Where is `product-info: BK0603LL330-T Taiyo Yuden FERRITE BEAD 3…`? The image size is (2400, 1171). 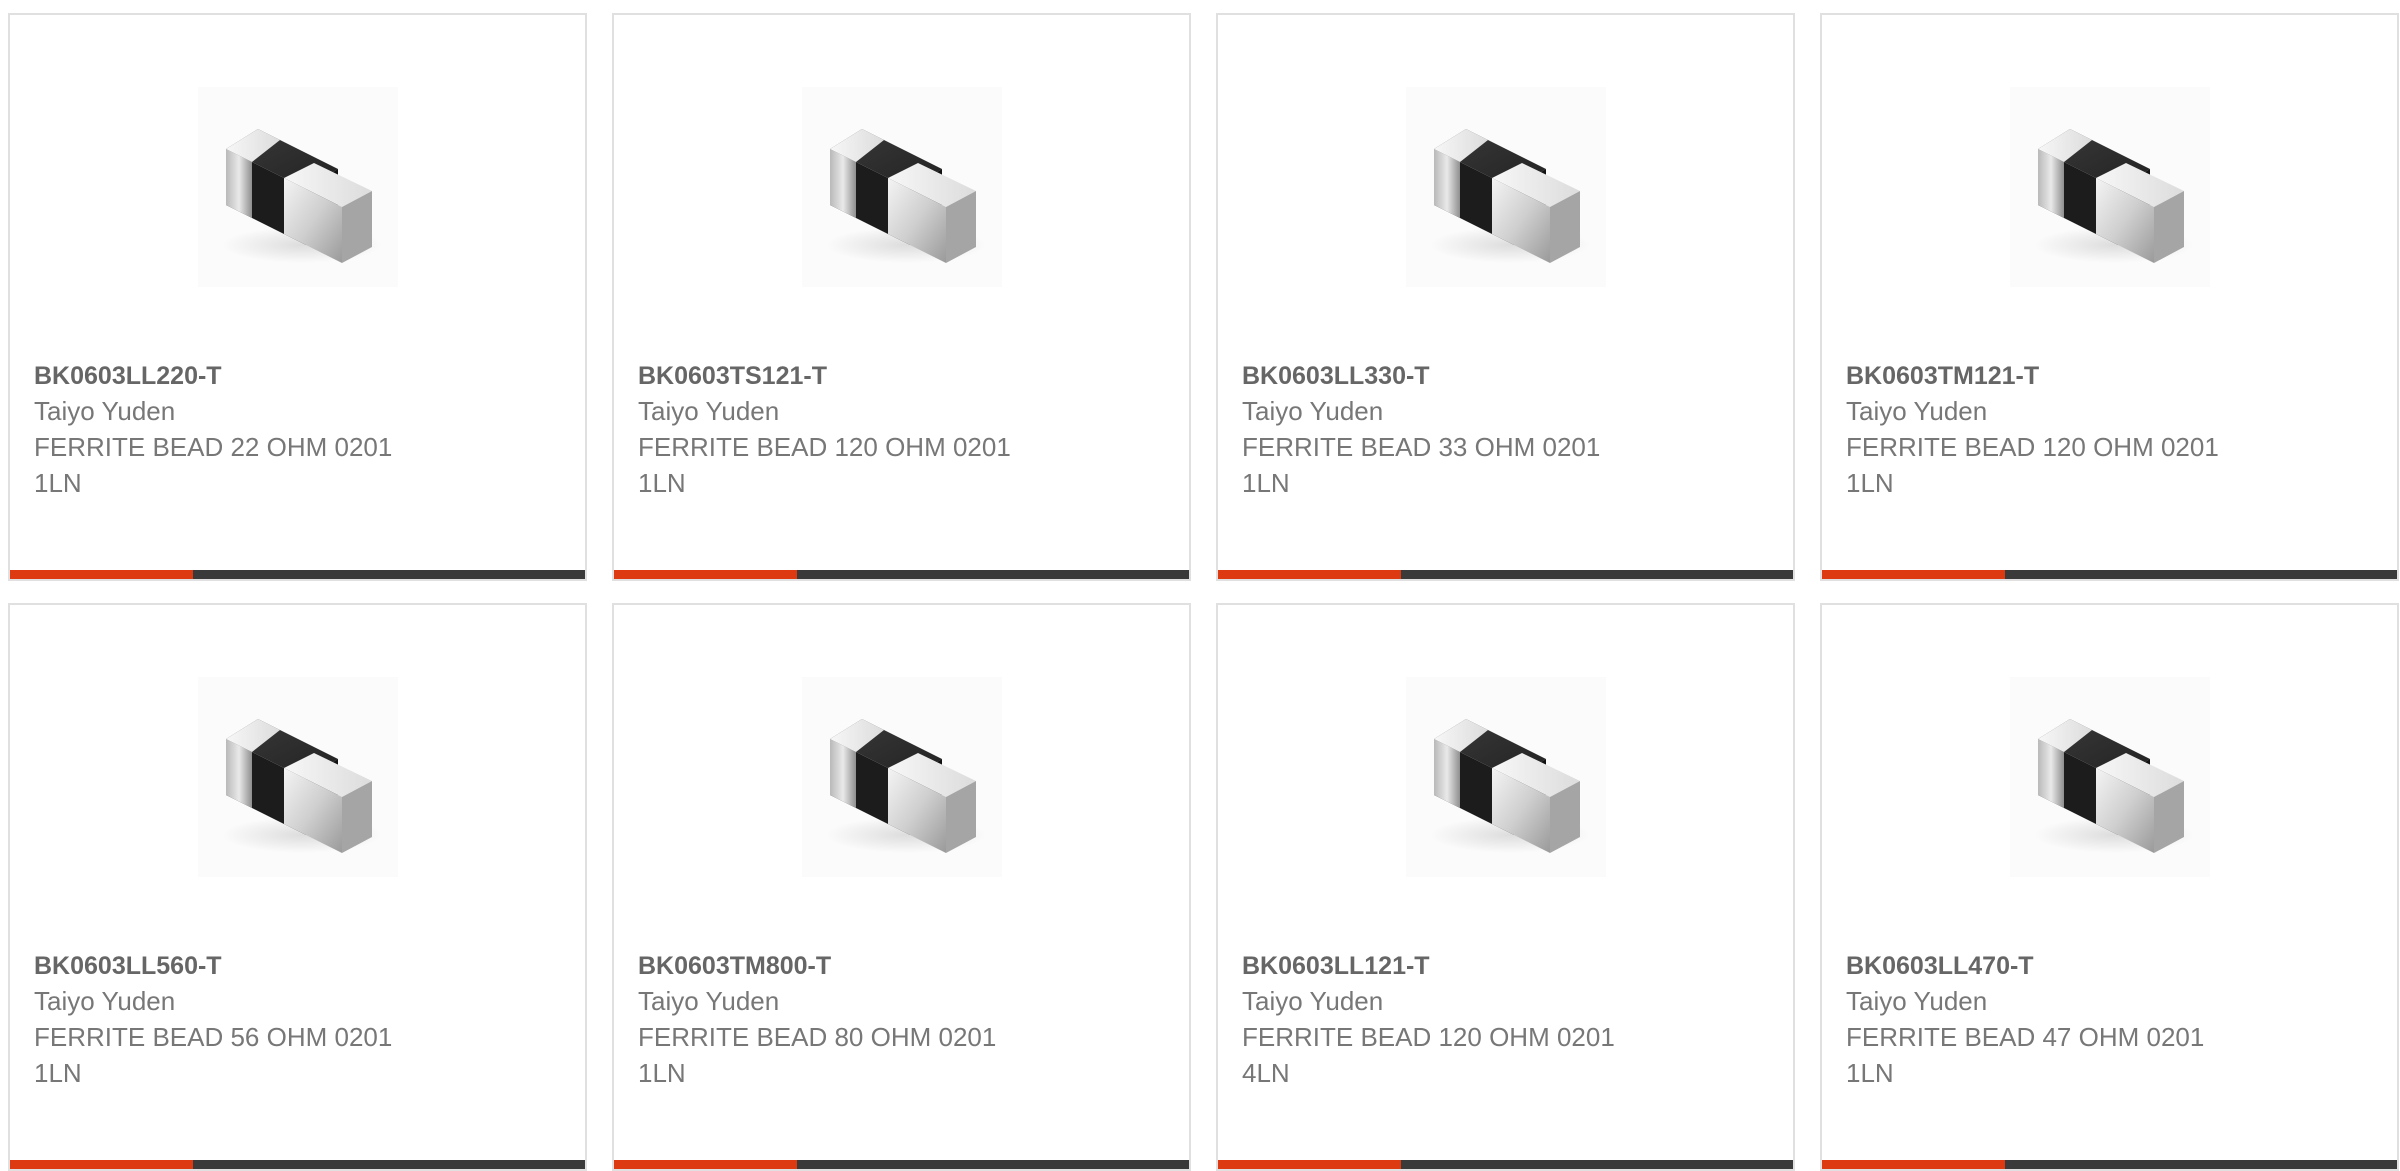 product-info: BK0603LL330-T Taiyo Yuden FERRITE BEAD 3… is located at coordinates (1509, 430).